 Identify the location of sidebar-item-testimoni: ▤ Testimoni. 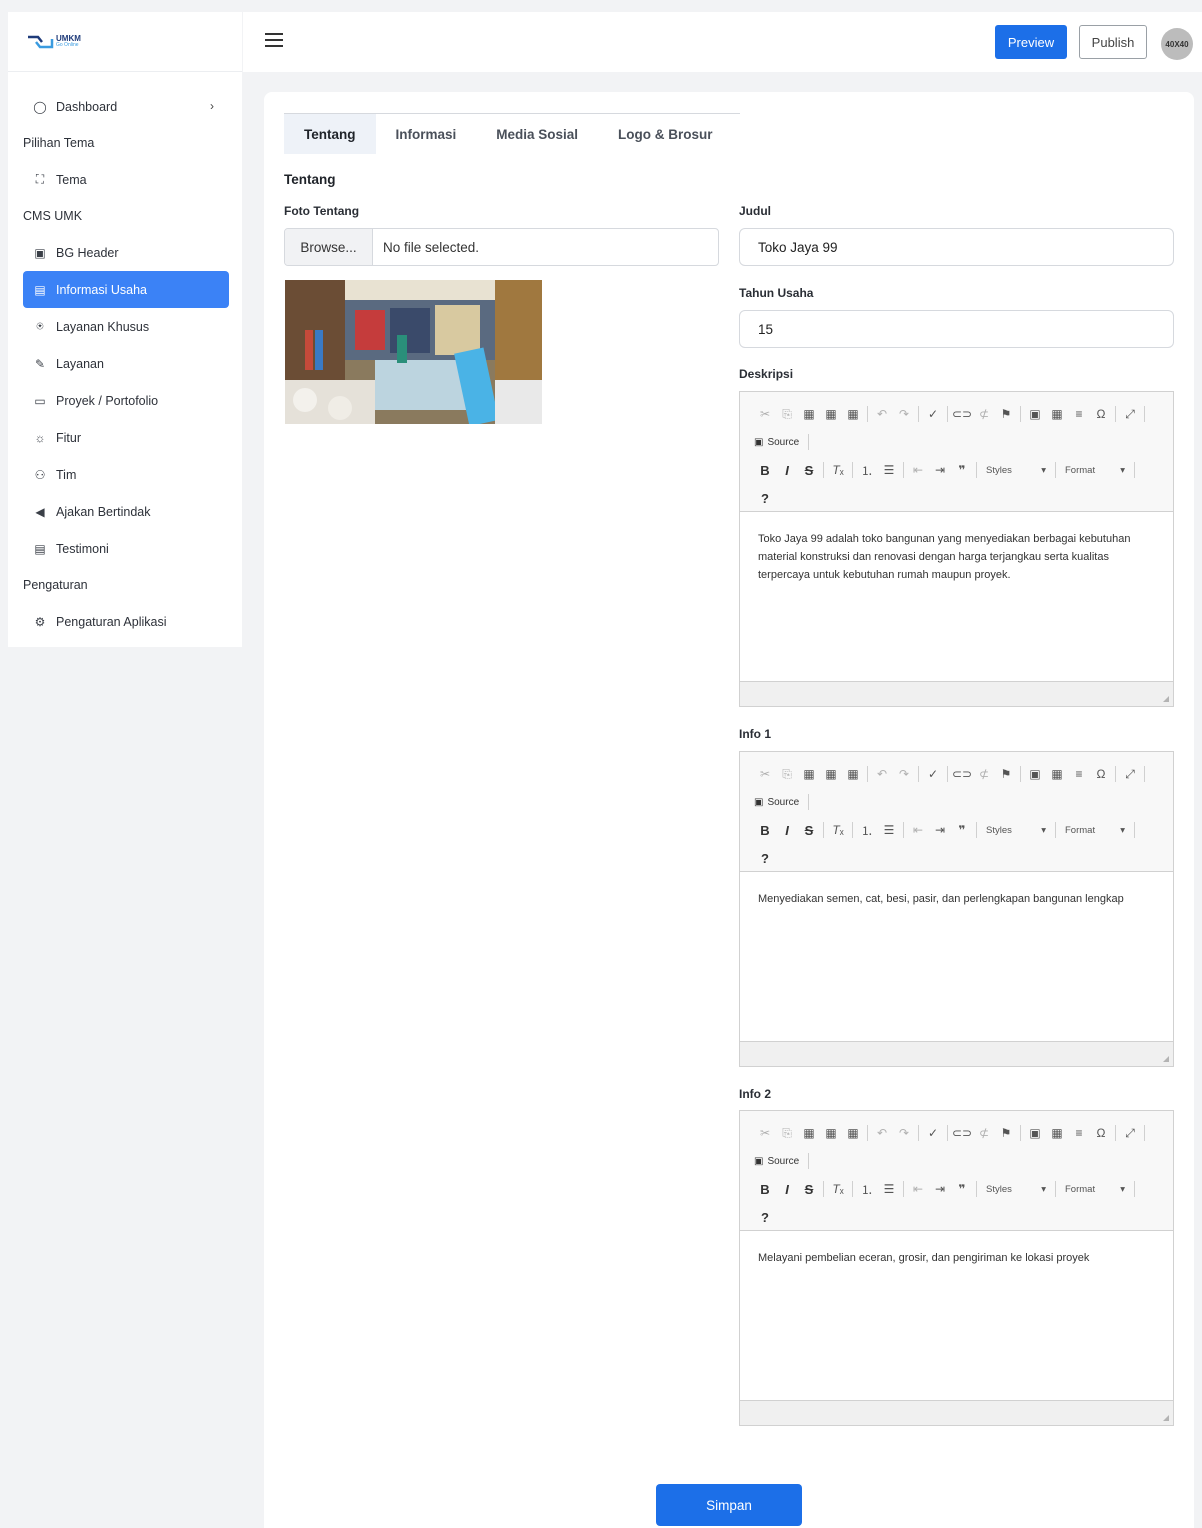
(125, 548).